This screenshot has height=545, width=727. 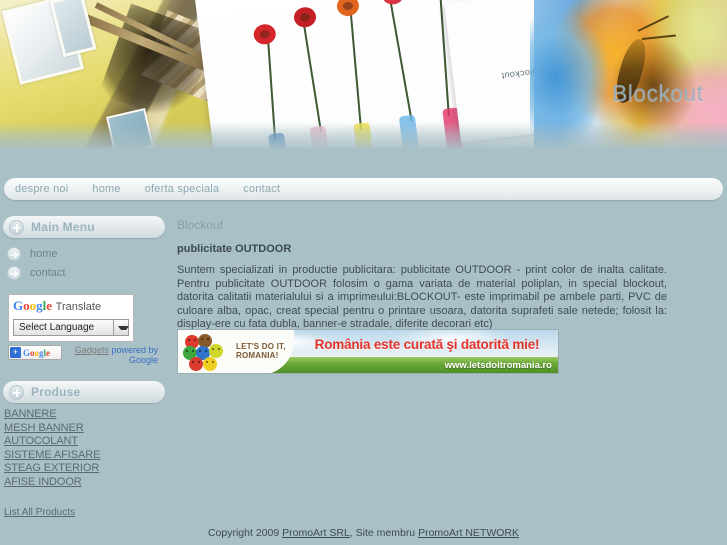 I want to click on google-translate-brand: Google Translate, so click(x=71, y=306).